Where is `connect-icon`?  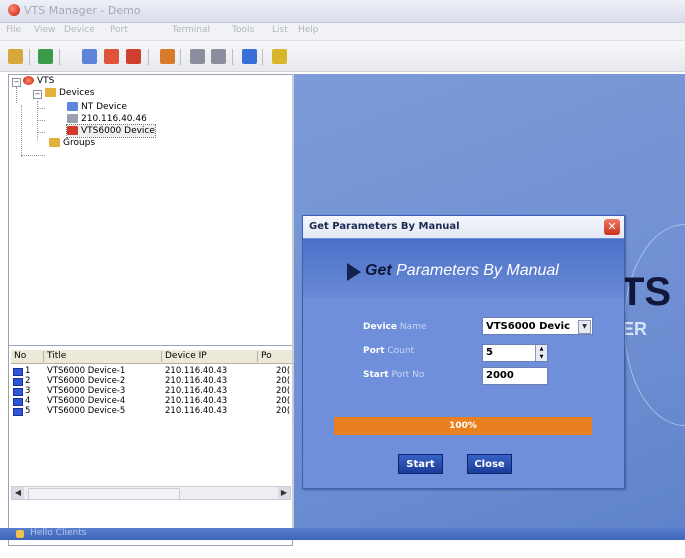 connect-icon is located at coordinates (45, 56).